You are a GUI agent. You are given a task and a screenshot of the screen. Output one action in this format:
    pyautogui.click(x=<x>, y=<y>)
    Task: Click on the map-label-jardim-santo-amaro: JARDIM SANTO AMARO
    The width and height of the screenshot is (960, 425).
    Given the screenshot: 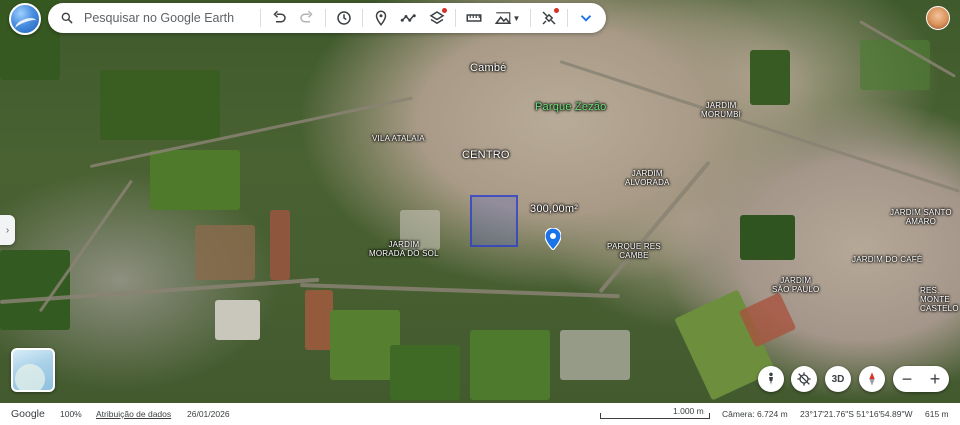 What is the action you would take?
    pyautogui.click(x=921, y=217)
    